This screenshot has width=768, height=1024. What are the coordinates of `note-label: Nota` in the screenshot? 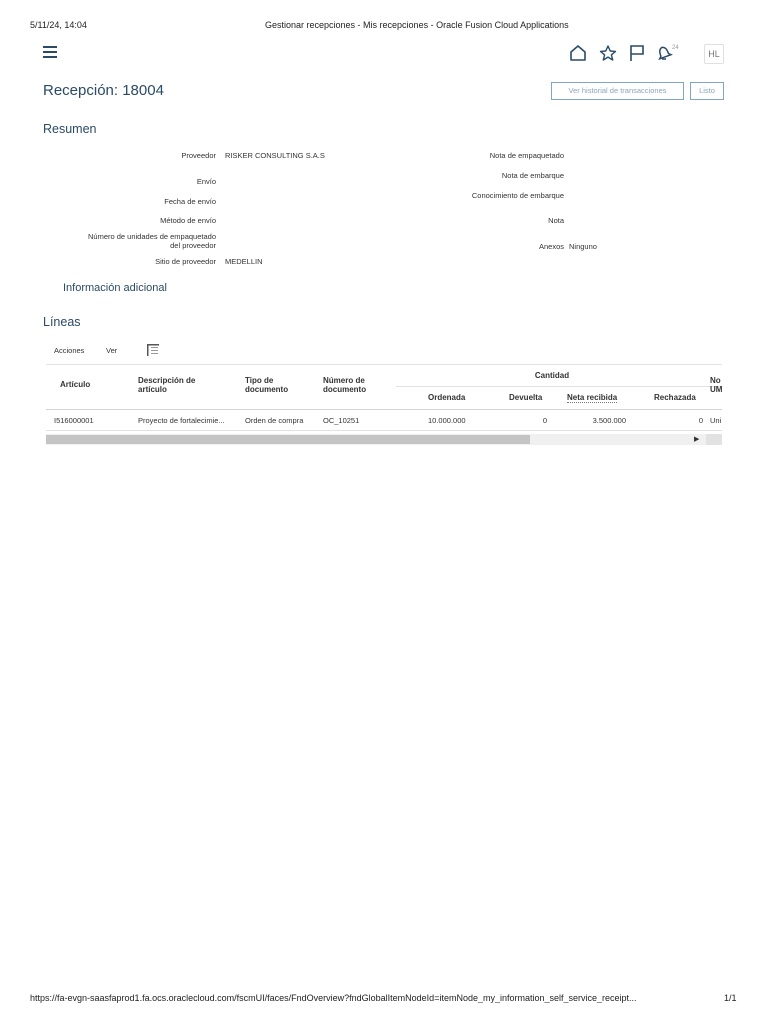 It's located at (556, 220).